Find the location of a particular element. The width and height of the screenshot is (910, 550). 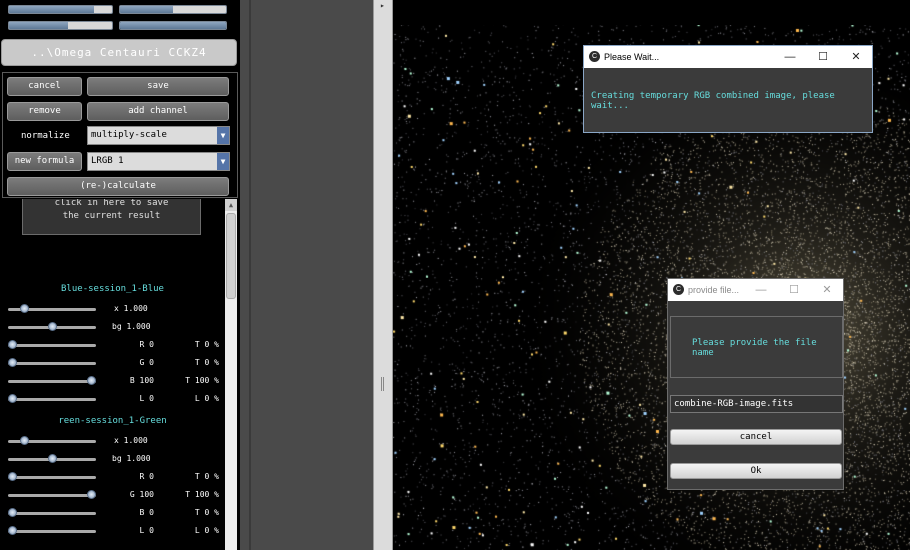

normalize-select: multiply-scale ▼ is located at coordinates (158, 135).